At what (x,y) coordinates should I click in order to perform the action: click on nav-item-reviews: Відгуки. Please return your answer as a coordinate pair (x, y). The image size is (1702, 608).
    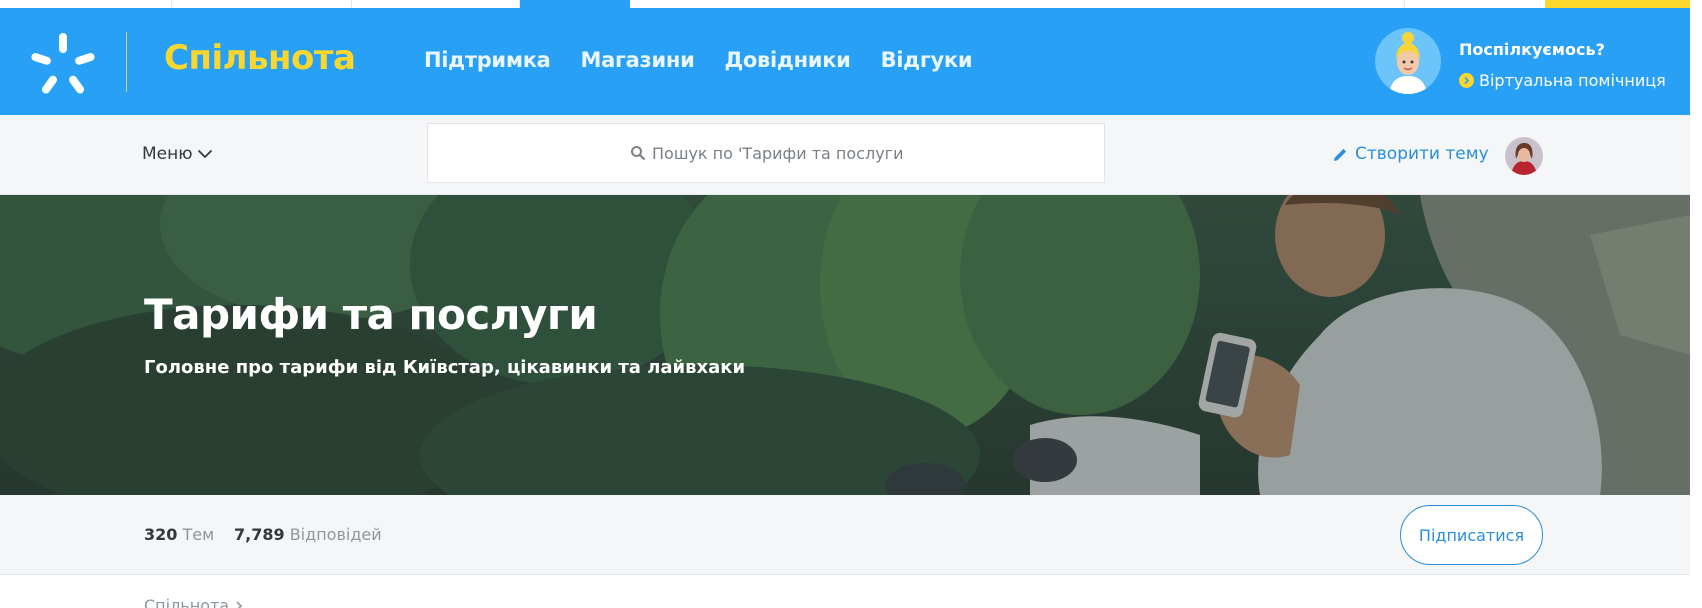
    Looking at the image, I should click on (927, 60).